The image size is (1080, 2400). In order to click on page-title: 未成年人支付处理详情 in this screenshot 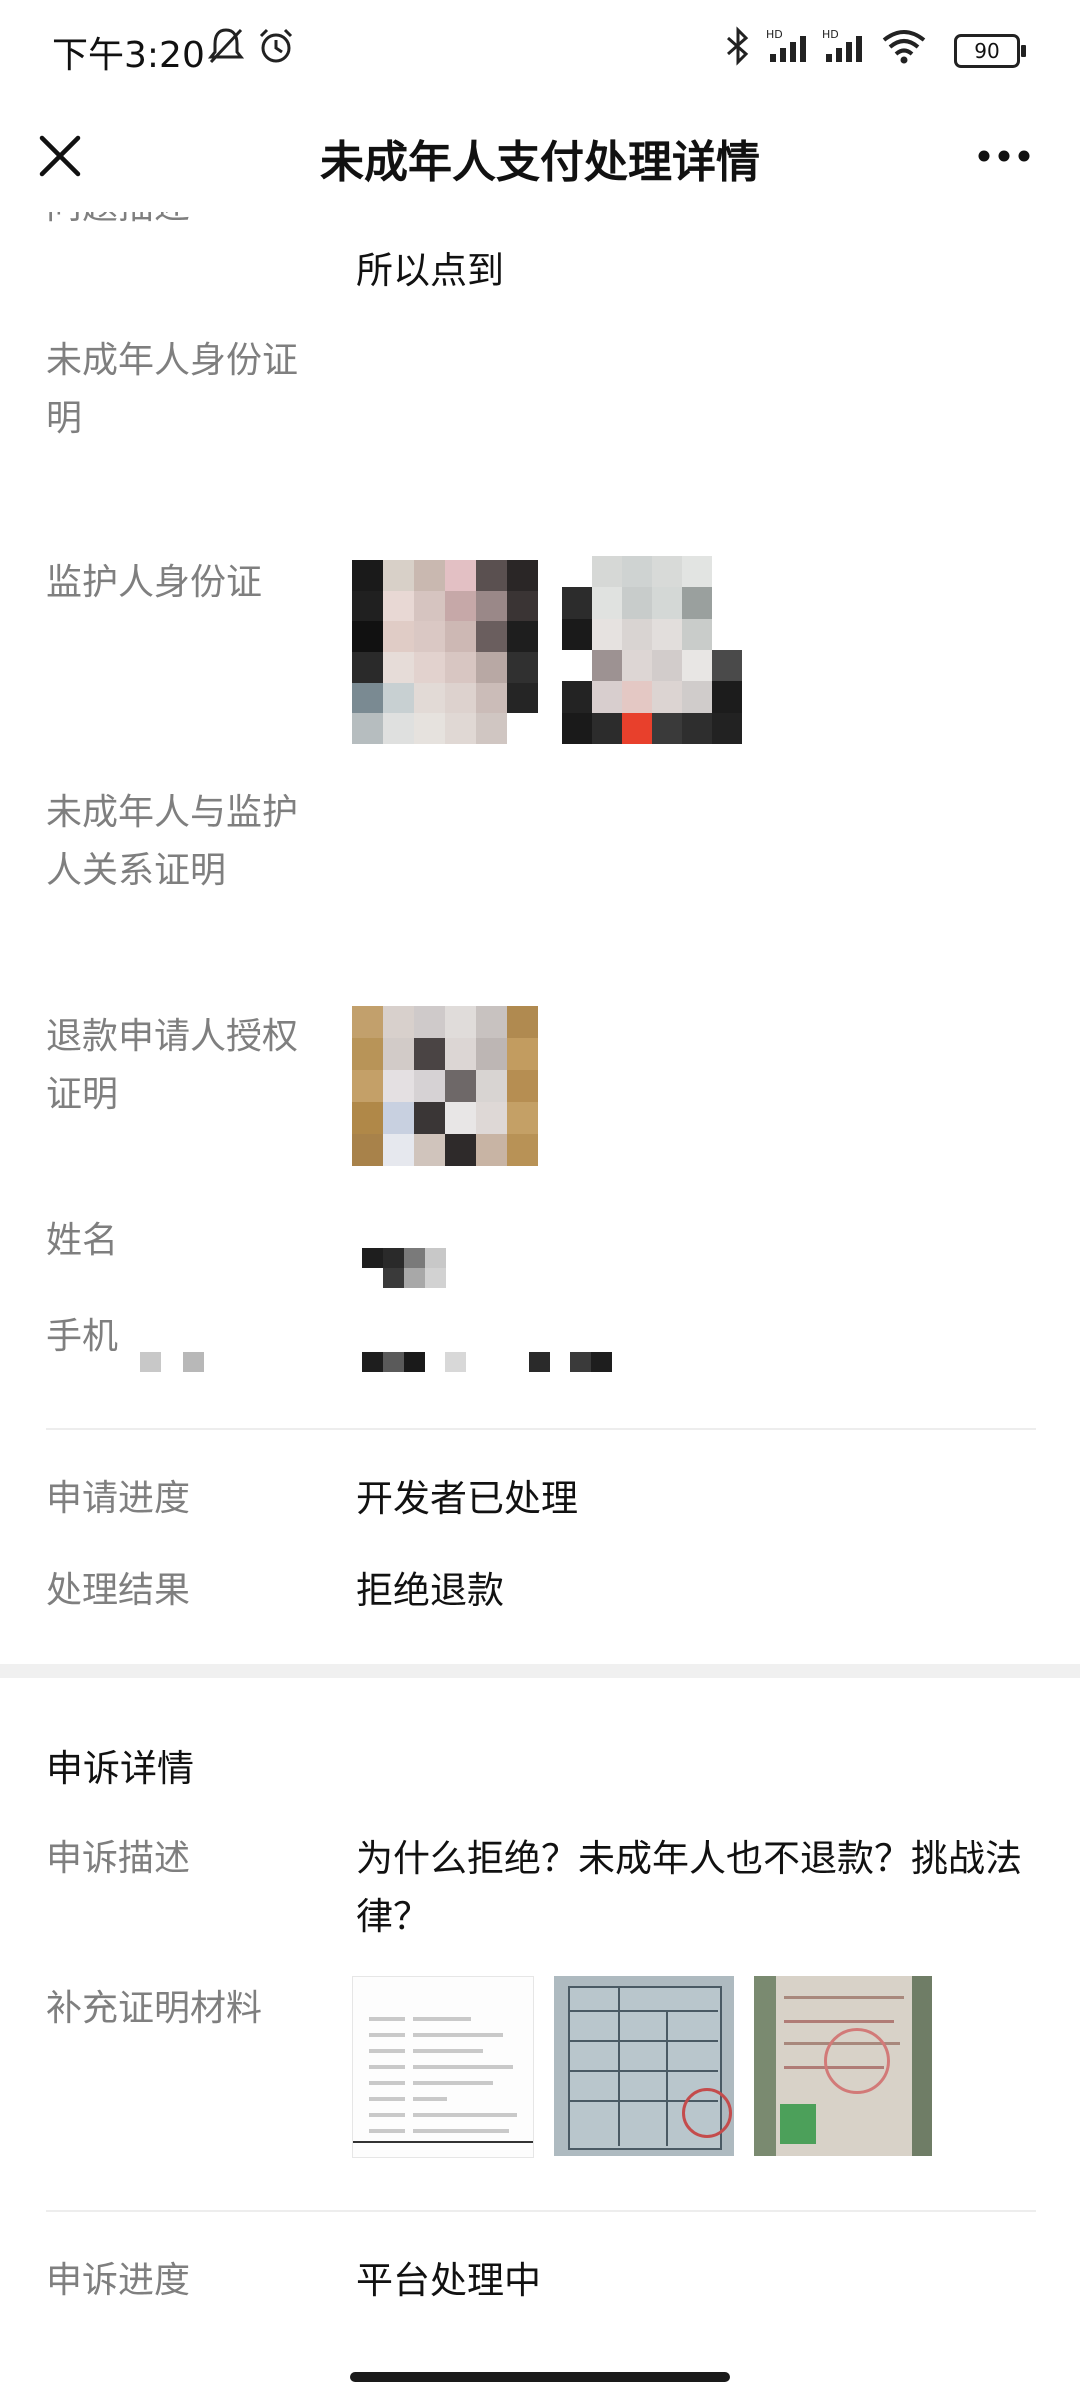, I will do `click(540, 162)`.